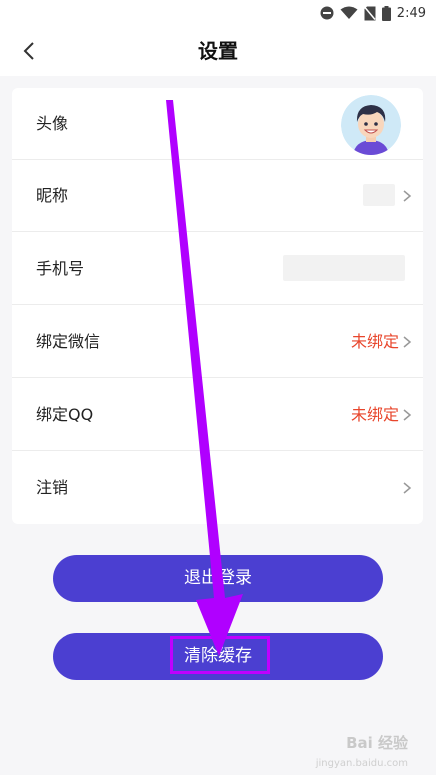  What do you see at coordinates (68, 341) in the screenshot?
I see `wechat-label: 绑定微信` at bounding box center [68, 341].